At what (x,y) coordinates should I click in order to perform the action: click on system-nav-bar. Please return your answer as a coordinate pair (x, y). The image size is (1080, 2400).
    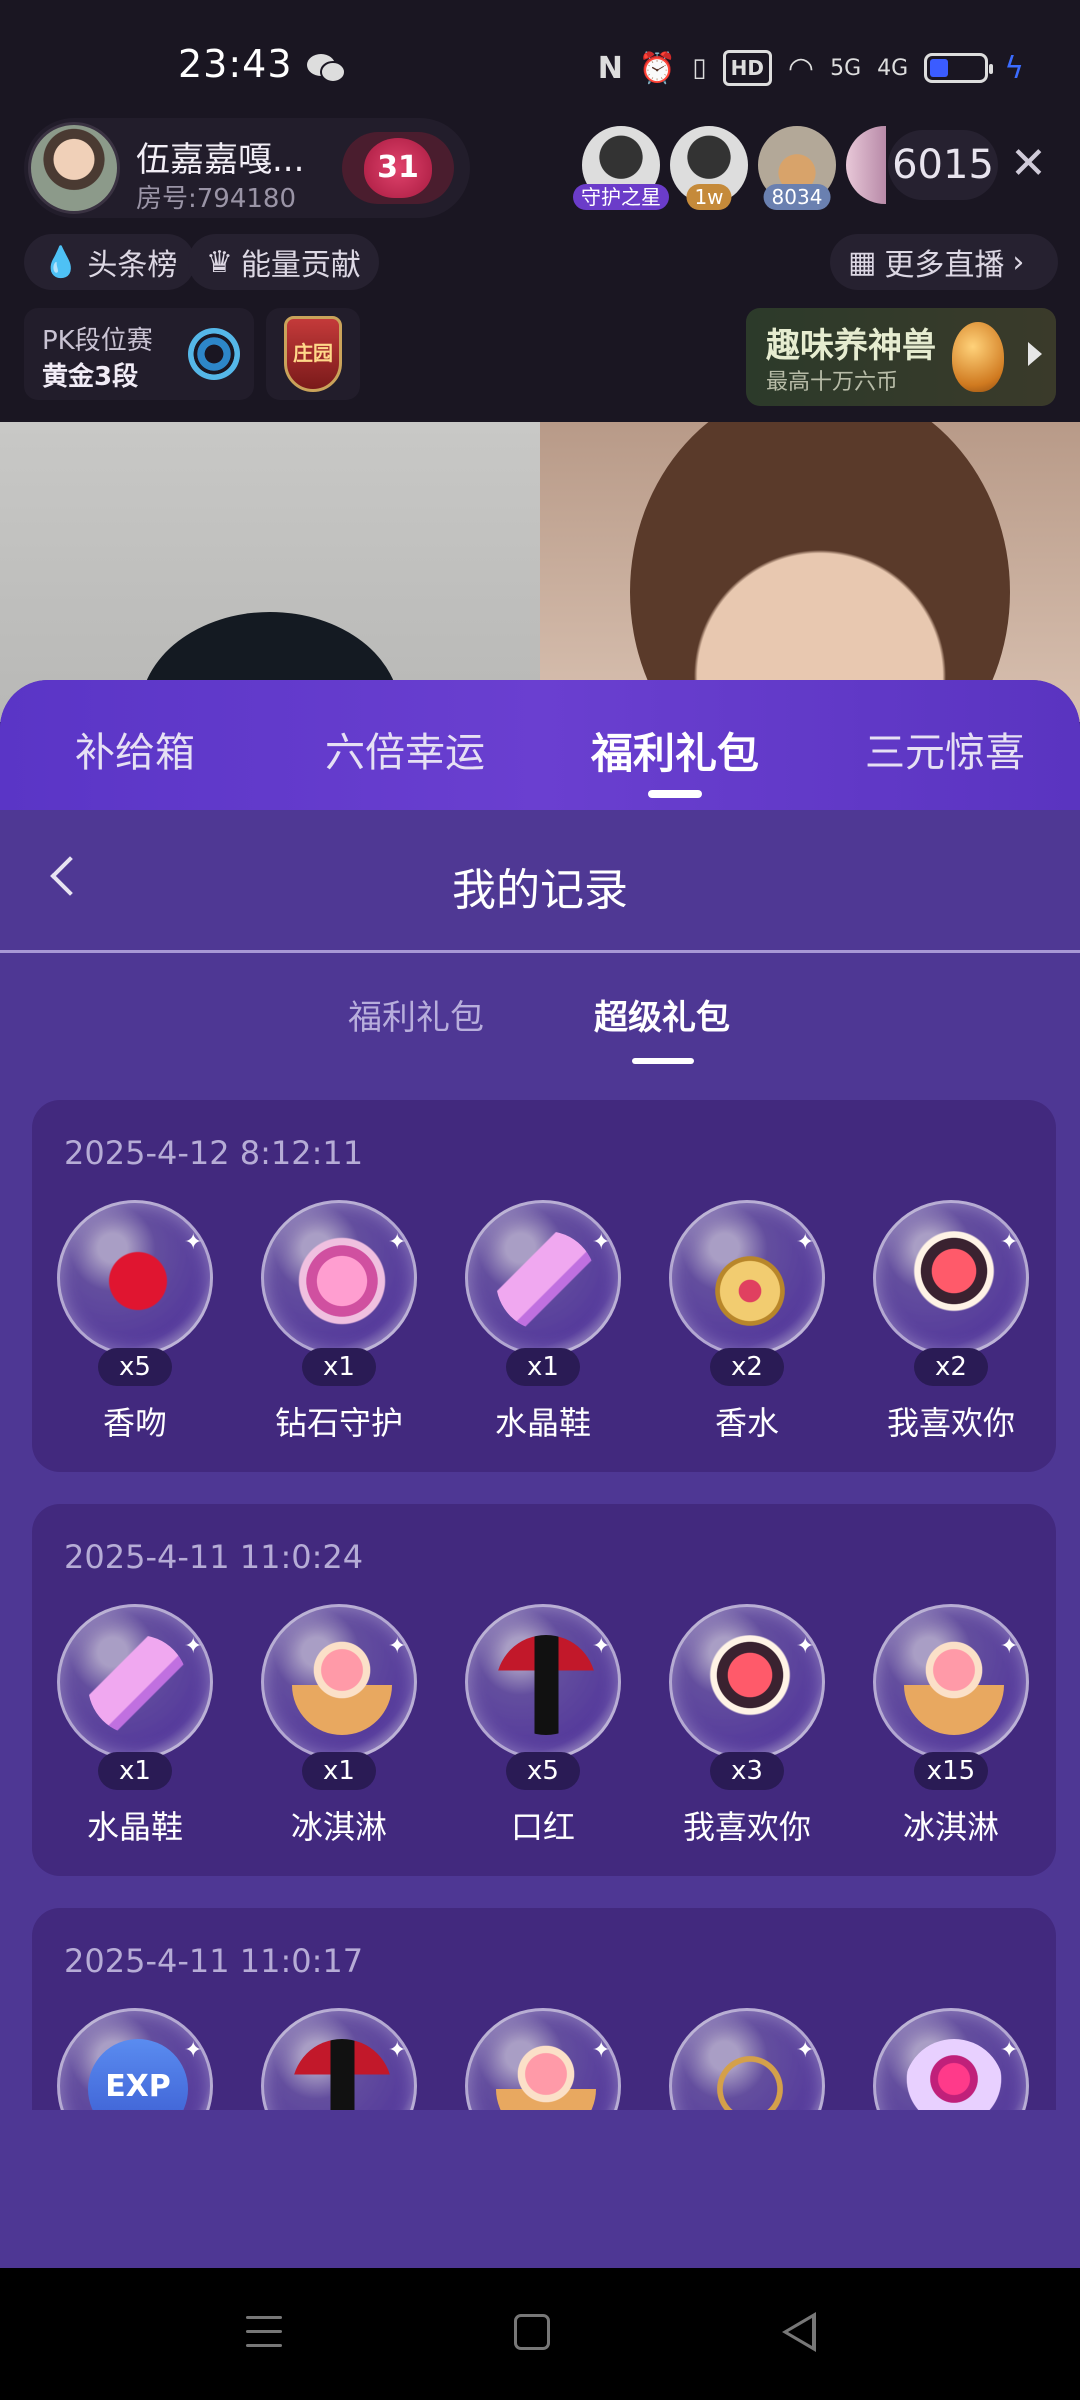
    Looking at the image, I should click on (540, 2334).